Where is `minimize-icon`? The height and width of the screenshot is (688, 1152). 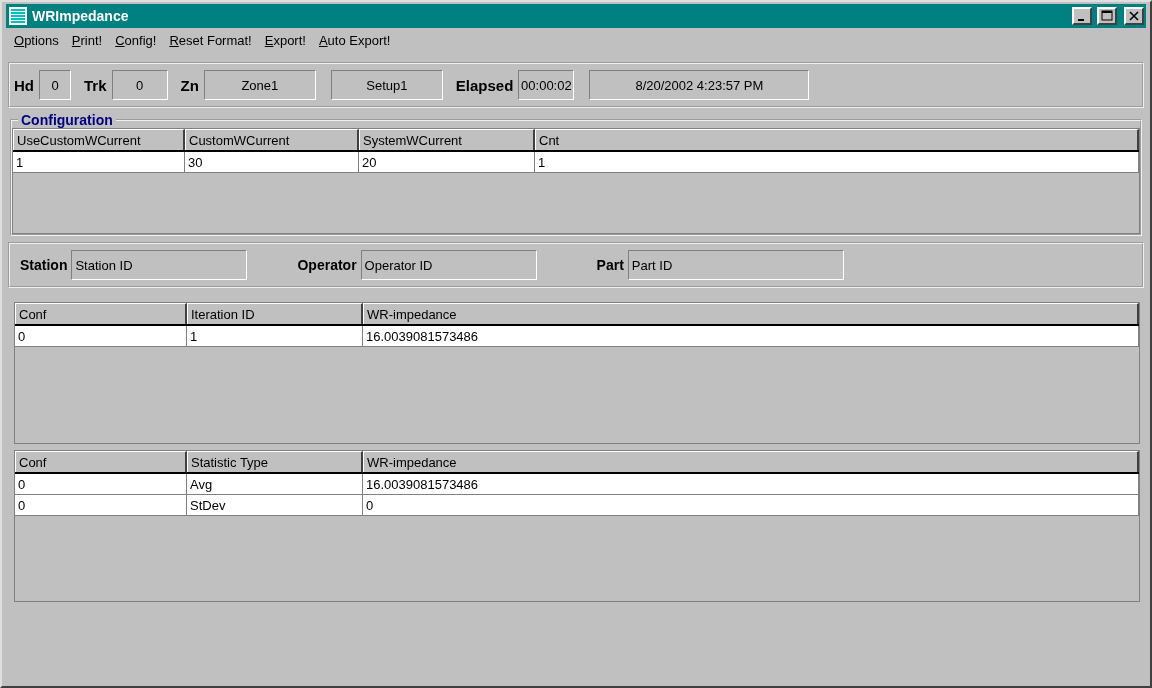
minimize-icon is located at coordinates (1080, 20).